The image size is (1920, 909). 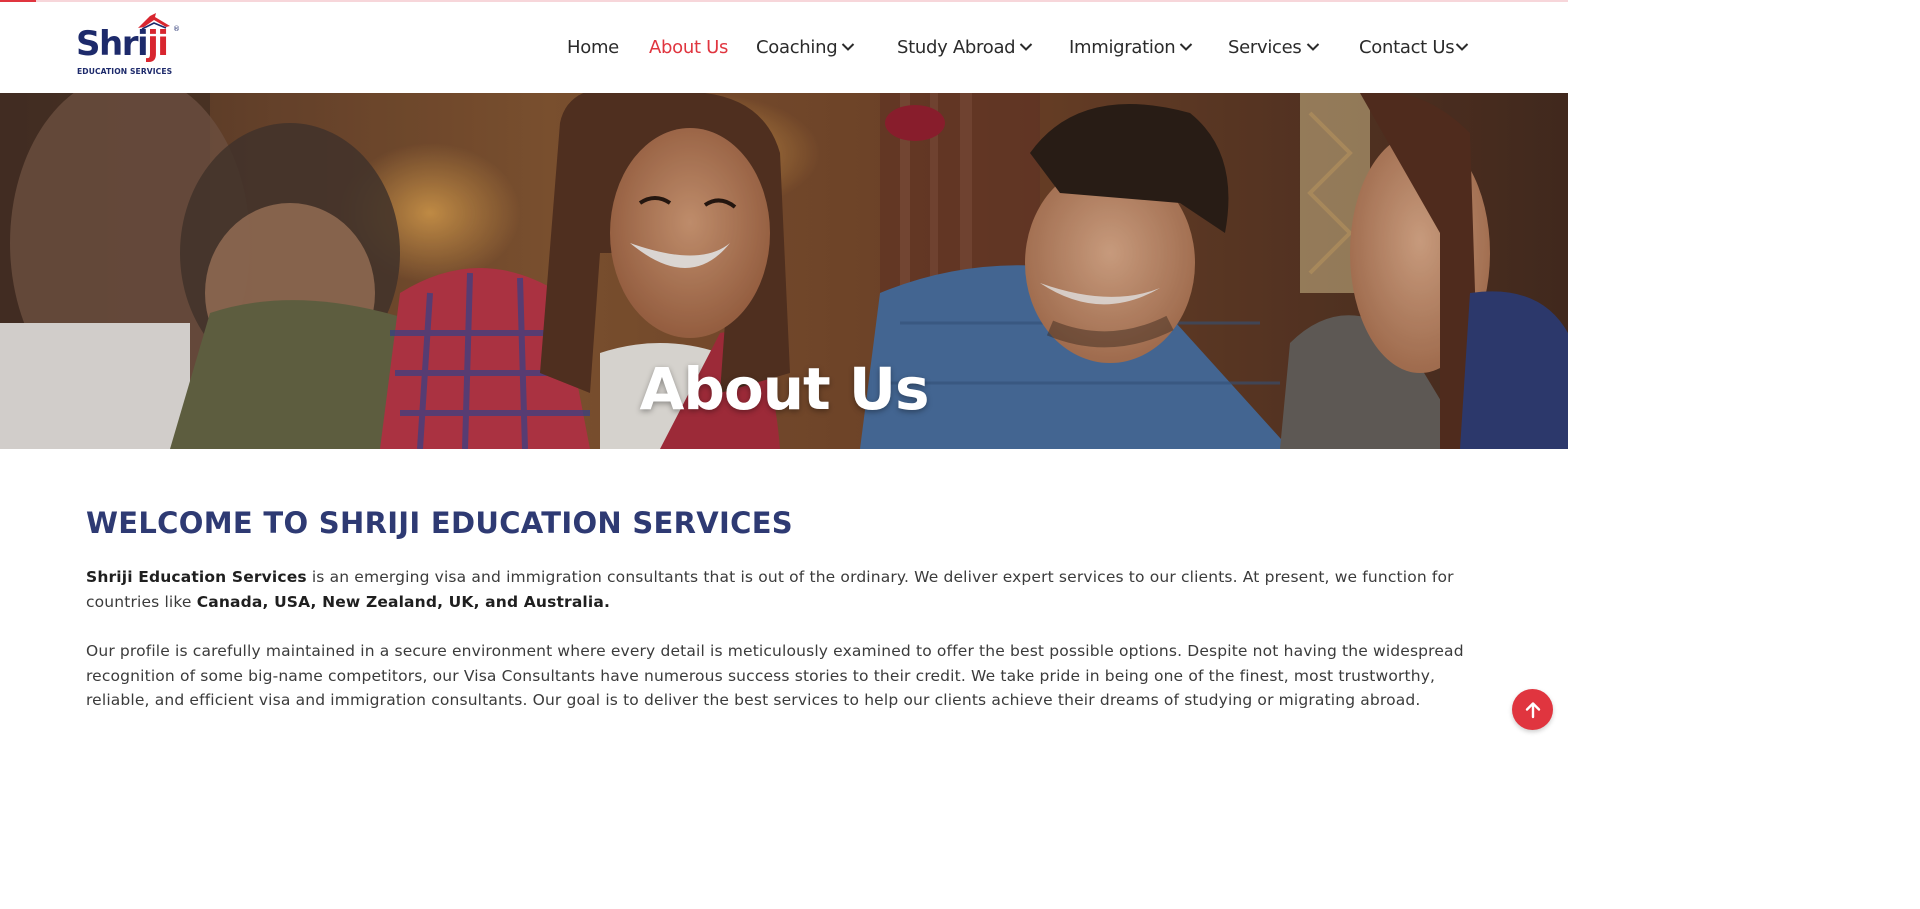 I want to click on nav-coaching-label: Coaching, so click(x=797, y=47).